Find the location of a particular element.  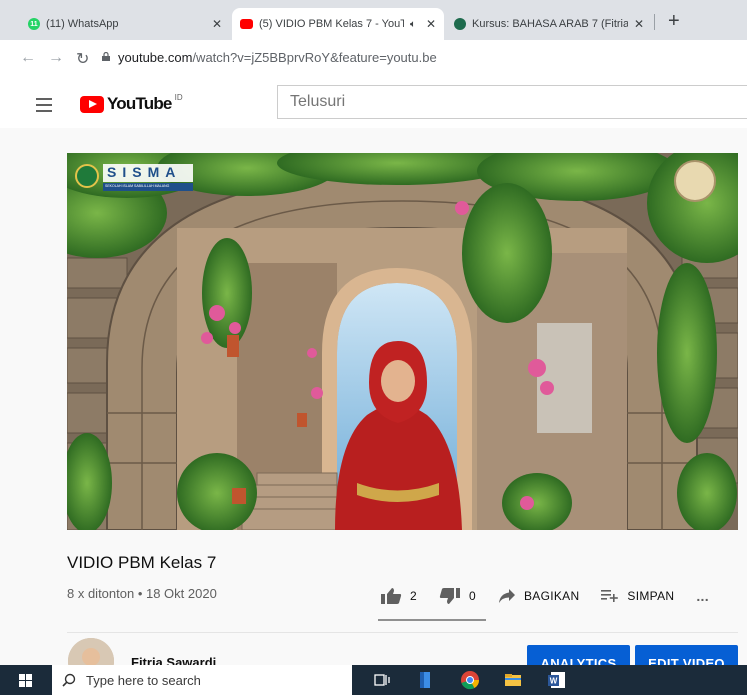

share-icon is located at coordinates (506, 596).